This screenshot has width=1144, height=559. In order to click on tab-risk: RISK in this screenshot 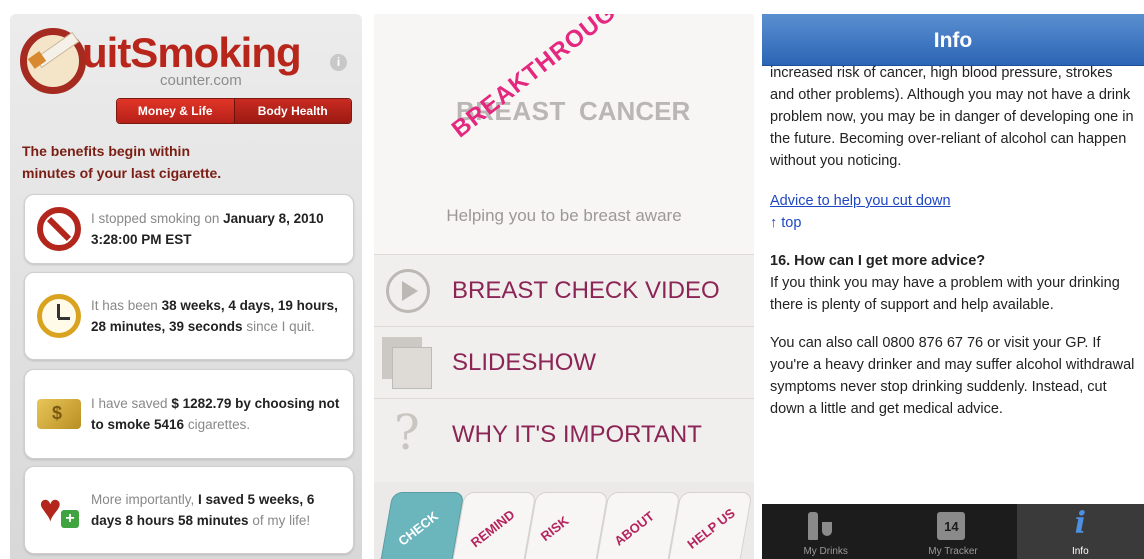, I will do `click(566, 525)`.